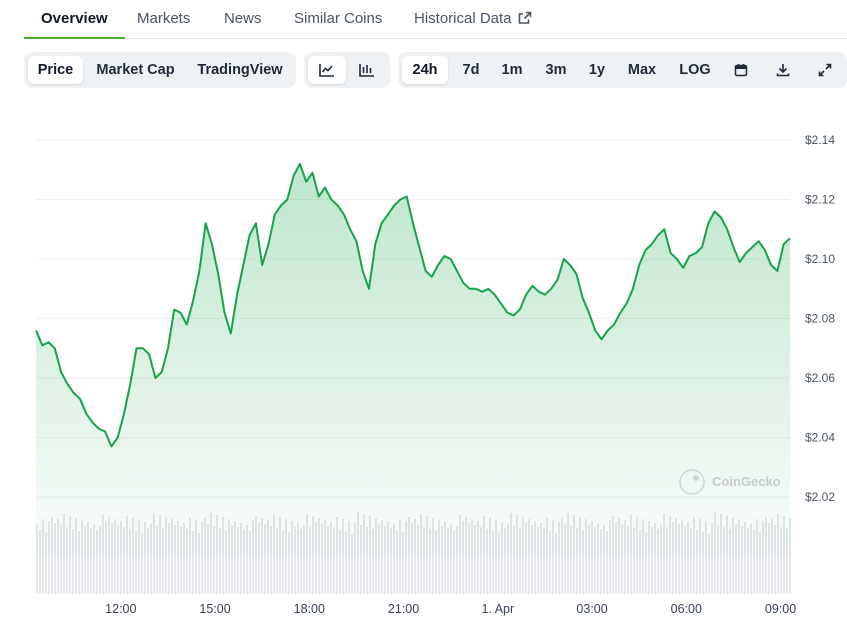 The height and width of the screenshot is (625, 847). What do you see at coordinates (425, 70) in the screenshot?
I see `range-24h-button: 24h` at bounding box center [425, 70].